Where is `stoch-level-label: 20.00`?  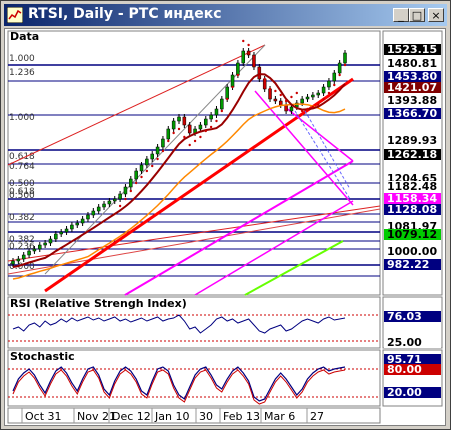 stoch-level-label: 20.00 is located at coordinates (404, 392).